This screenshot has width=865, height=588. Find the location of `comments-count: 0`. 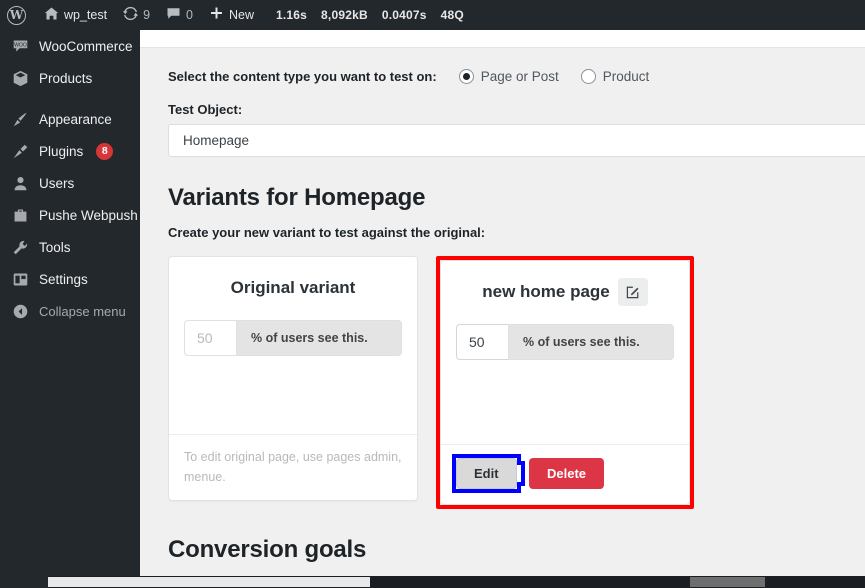

comments-count: 0 is located at coordinates (189, 15).